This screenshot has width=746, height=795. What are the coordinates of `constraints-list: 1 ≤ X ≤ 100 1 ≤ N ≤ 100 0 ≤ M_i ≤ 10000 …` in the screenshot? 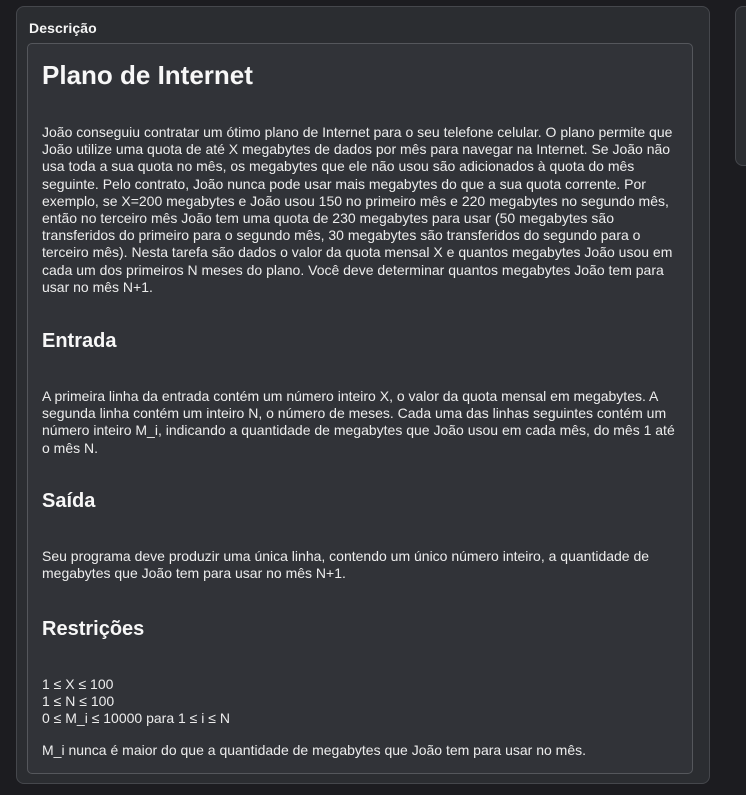 It's located at (362, 702).